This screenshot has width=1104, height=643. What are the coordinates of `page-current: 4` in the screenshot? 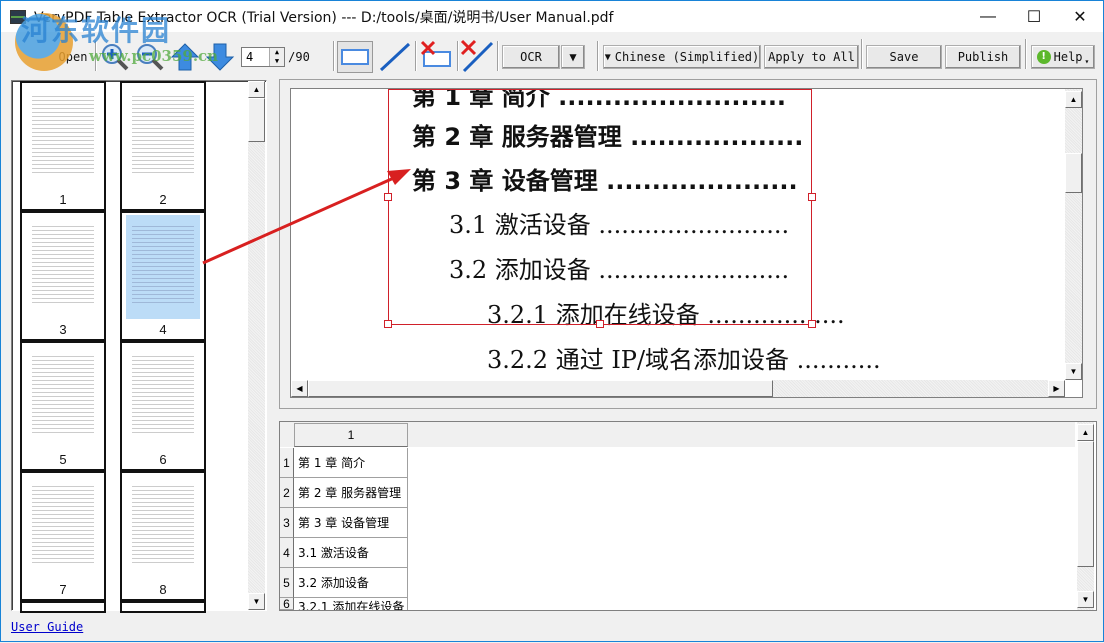 It's located at (250, 57).